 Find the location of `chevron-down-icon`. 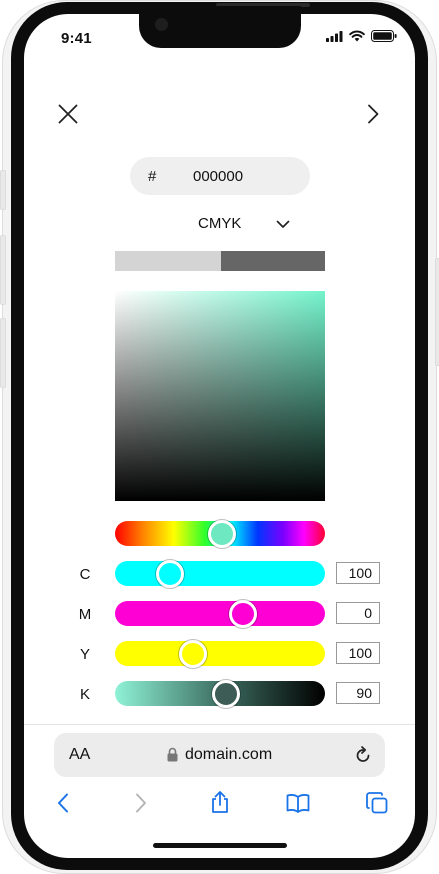

chevron-down-icon is located at coordinates (283, 224).